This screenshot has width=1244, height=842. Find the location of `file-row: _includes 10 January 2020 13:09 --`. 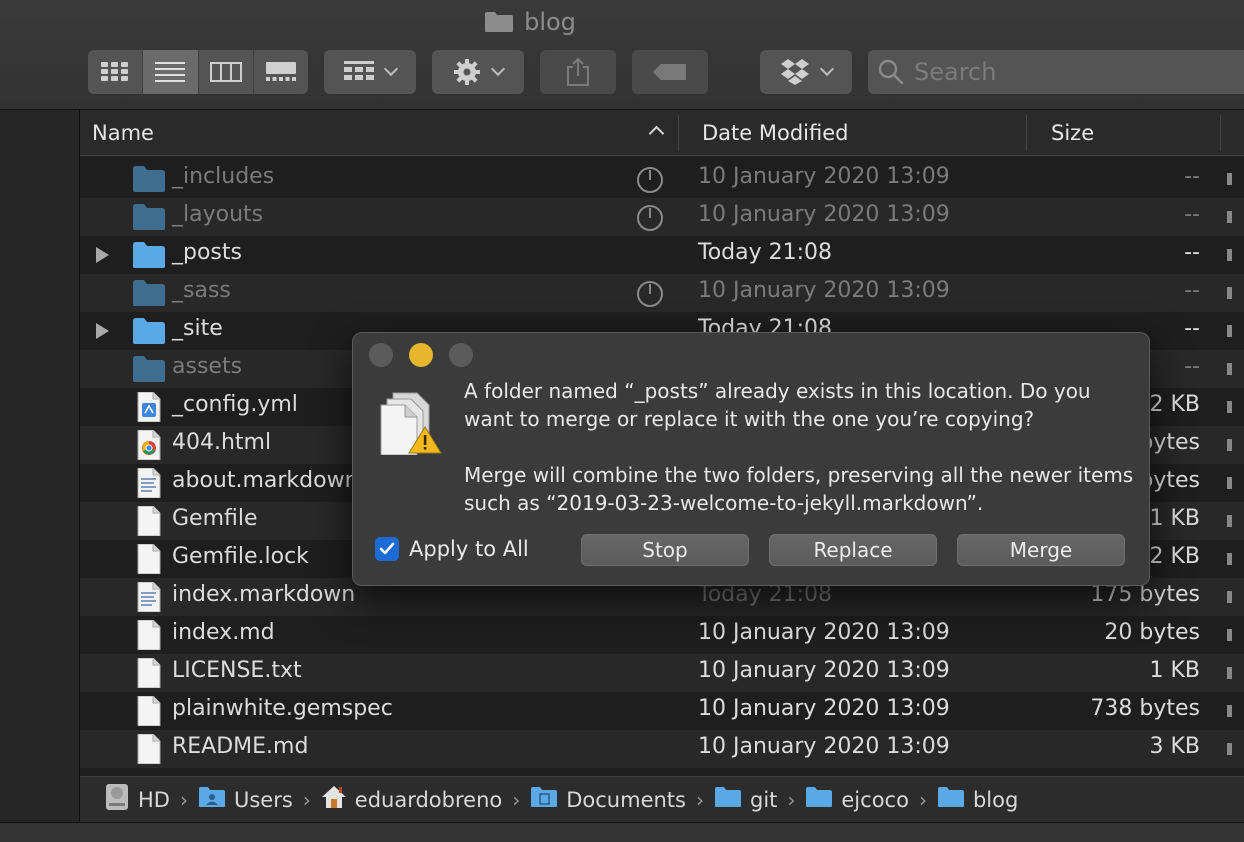

file-row: _includes 10 January 2020 13:09 -- is located at coordinates (662, 179).